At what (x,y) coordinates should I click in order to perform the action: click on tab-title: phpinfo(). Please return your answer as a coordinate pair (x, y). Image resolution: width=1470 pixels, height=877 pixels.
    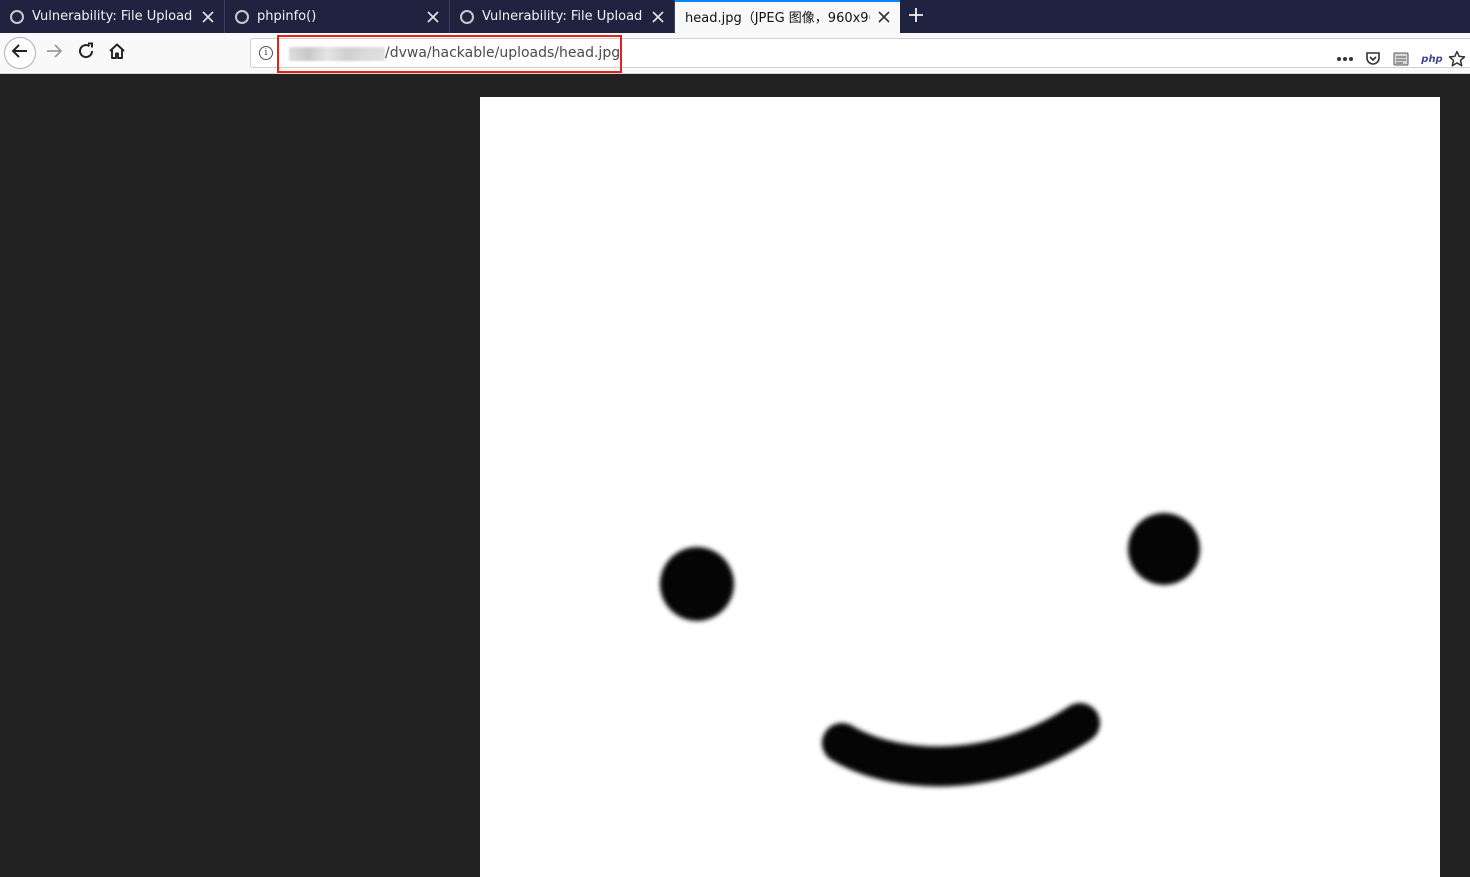
    Looking at the image, I should click on (287, 16).